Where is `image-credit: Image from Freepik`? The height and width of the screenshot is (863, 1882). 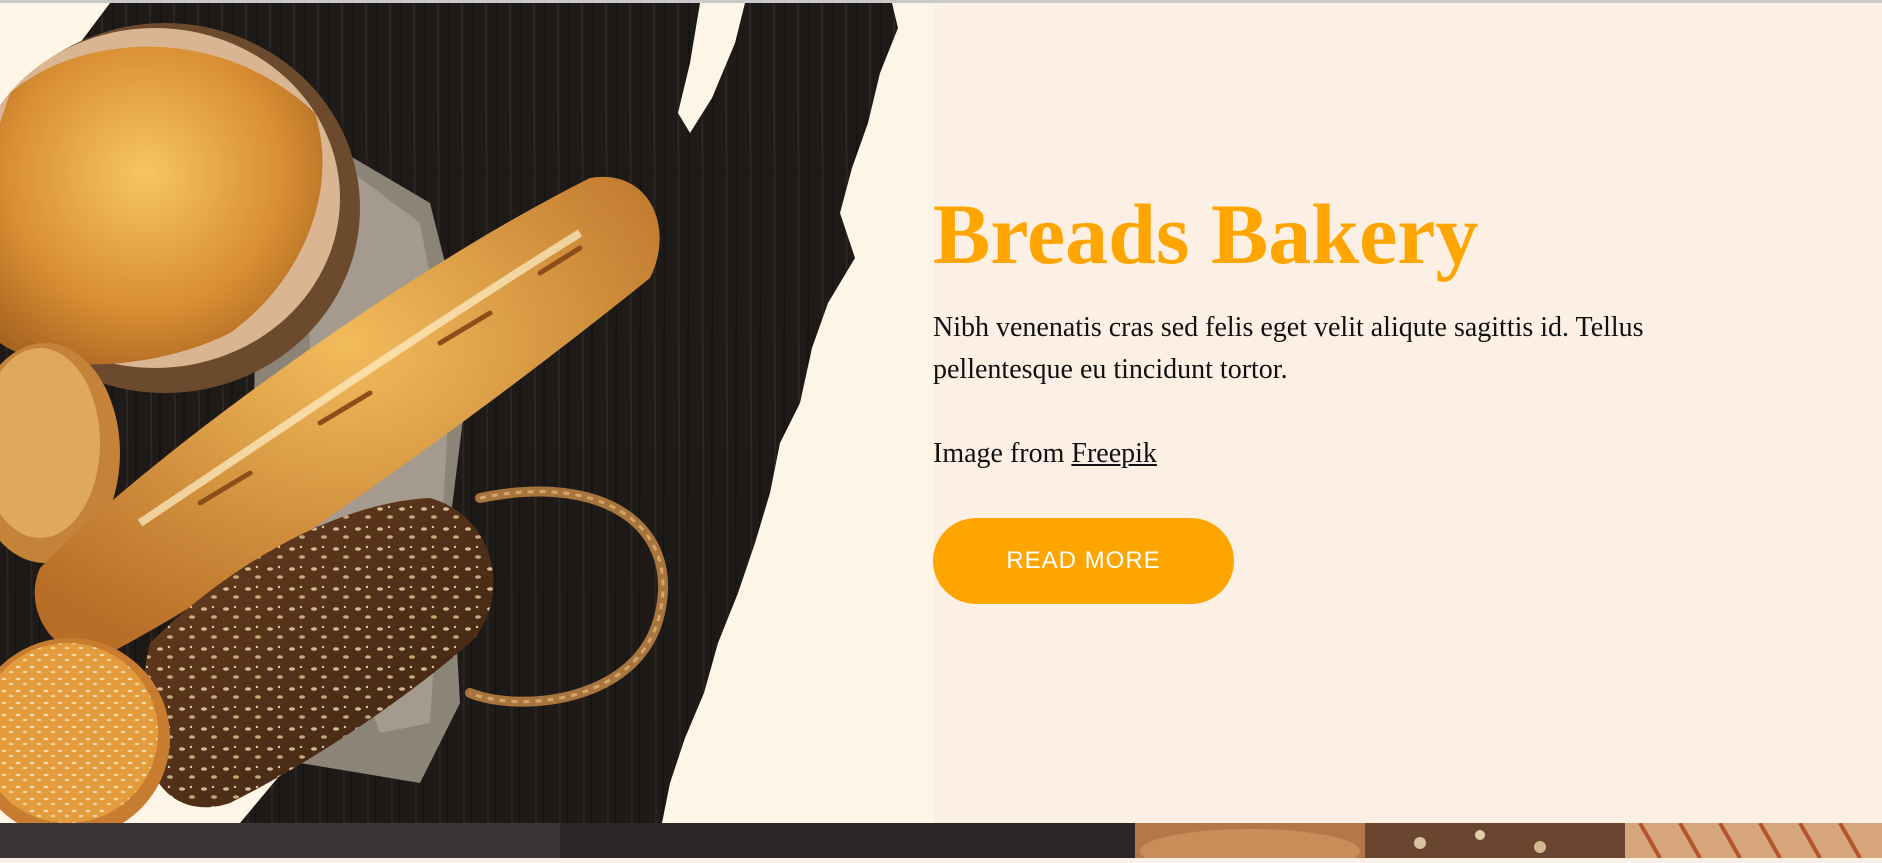
image-credit: Image from Freepik is located at coordinates (1045, 454).